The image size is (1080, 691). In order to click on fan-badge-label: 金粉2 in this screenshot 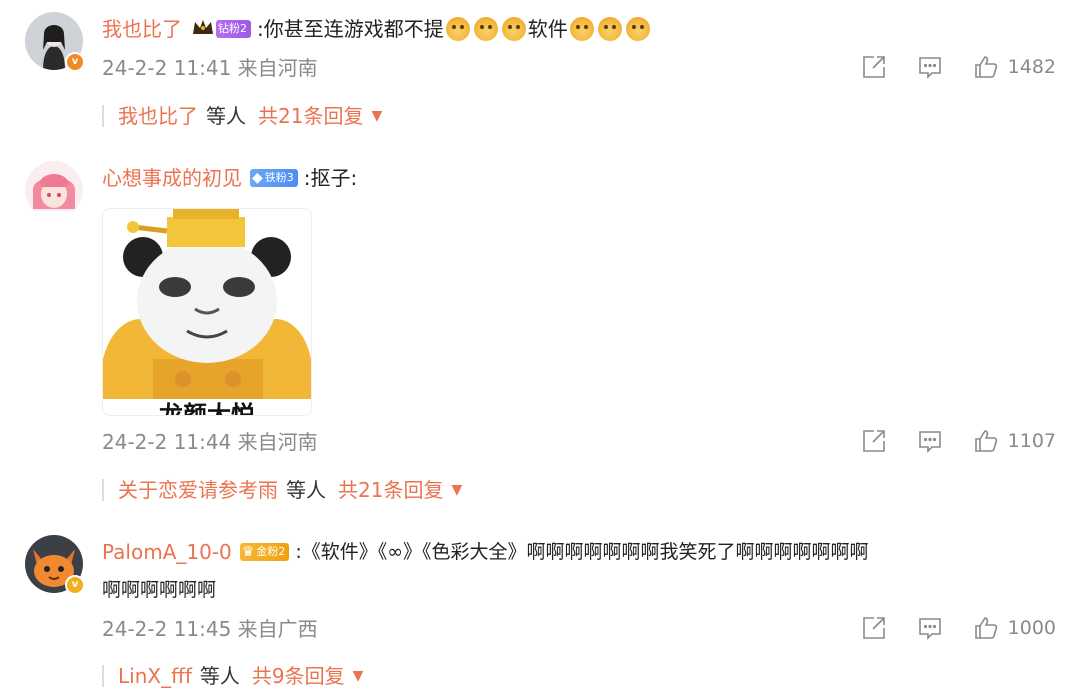, I will do `click(271, 551)`.